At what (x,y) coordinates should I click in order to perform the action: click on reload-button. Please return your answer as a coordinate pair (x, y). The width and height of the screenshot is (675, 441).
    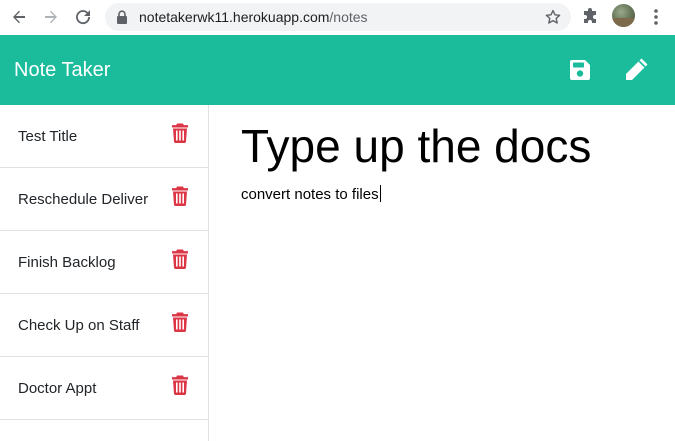
    Looking at the image, I should click on (83, 17).